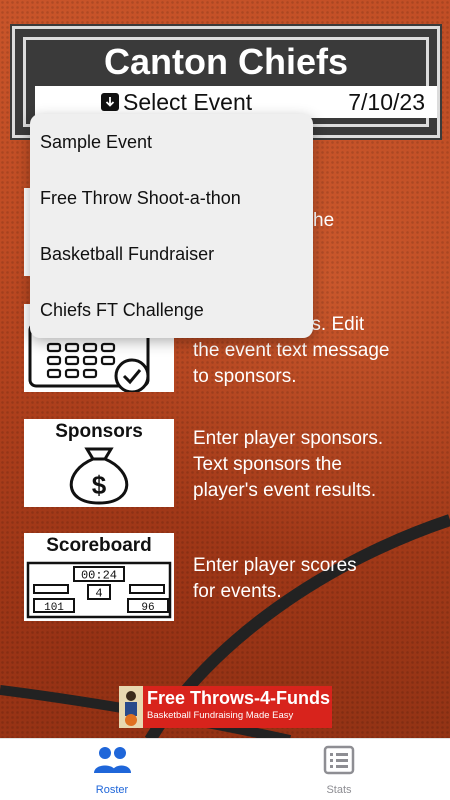 The width and height of the screenshot is (450, 800). I want to click on people-icon, so click(112, 760).